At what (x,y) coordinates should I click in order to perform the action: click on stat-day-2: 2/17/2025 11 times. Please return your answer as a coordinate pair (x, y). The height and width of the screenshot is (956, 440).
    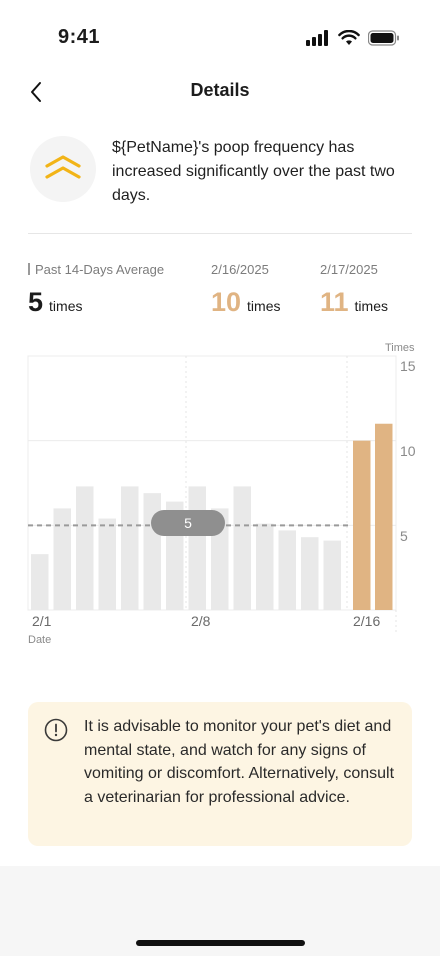
    Looking at the image, I should click on (354, 290).